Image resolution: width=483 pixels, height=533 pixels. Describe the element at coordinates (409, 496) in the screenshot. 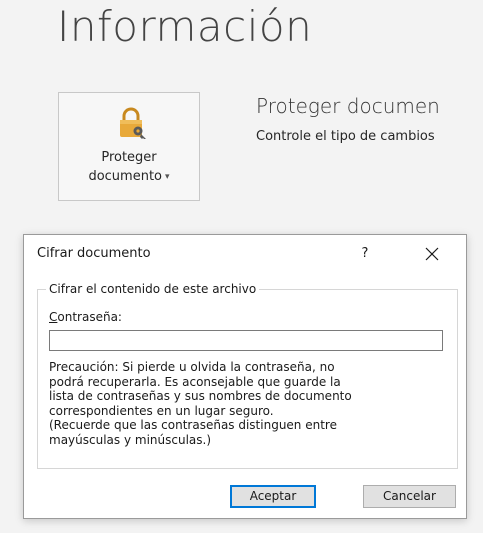

I see `cancel-button: Cancelar` at that location.